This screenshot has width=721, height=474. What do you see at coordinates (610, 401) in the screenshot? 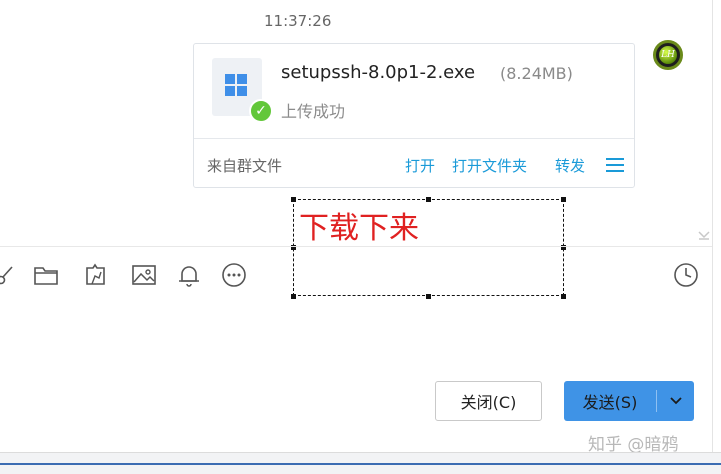
I see `send-button-label: 发送(S)` at bounding box center [610, 401].